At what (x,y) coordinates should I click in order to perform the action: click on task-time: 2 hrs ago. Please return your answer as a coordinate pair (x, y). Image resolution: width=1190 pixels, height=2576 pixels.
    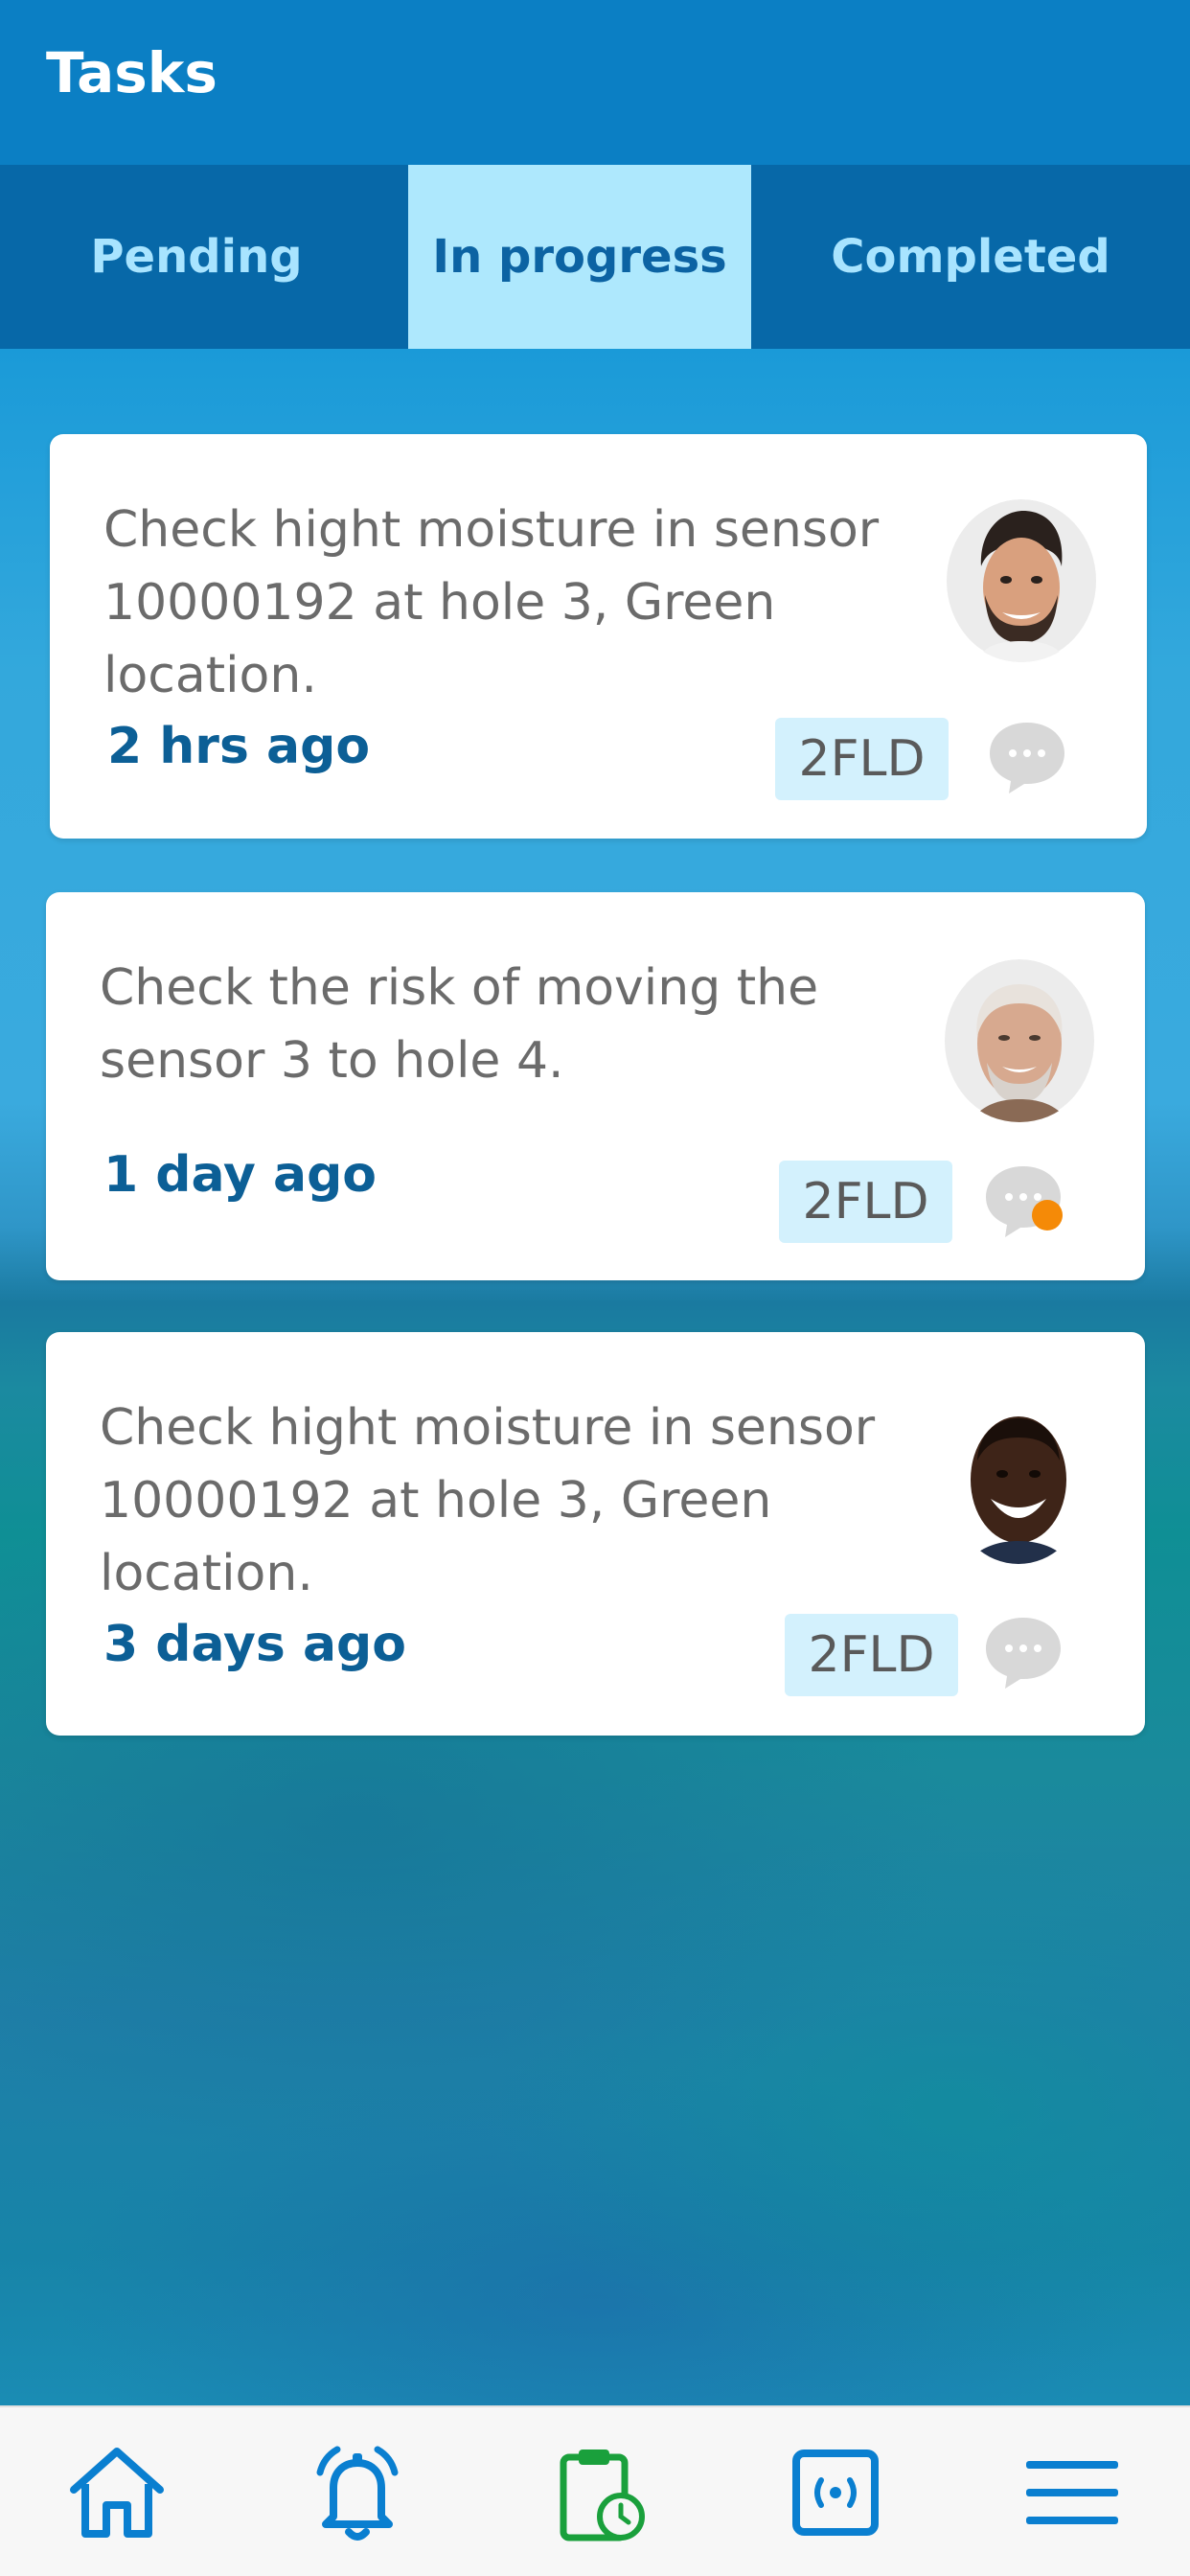
    Looking at the image, I should click on (239, 746).